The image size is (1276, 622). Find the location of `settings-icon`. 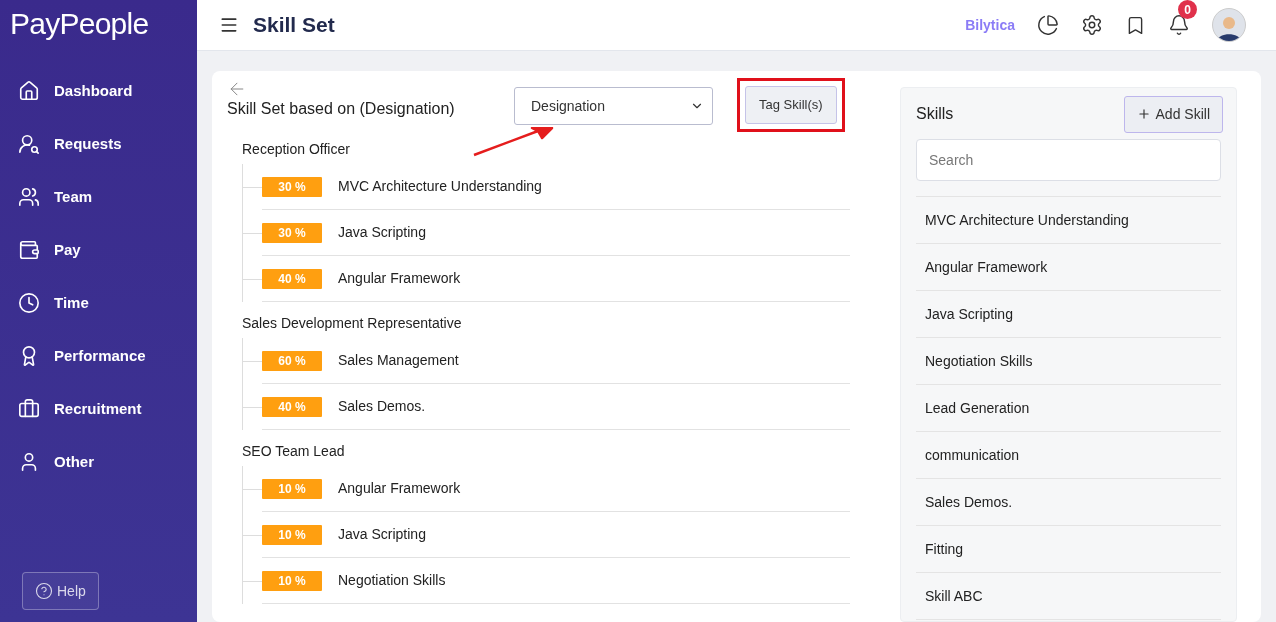

settings-icon is located at coordinates (1092, 25).